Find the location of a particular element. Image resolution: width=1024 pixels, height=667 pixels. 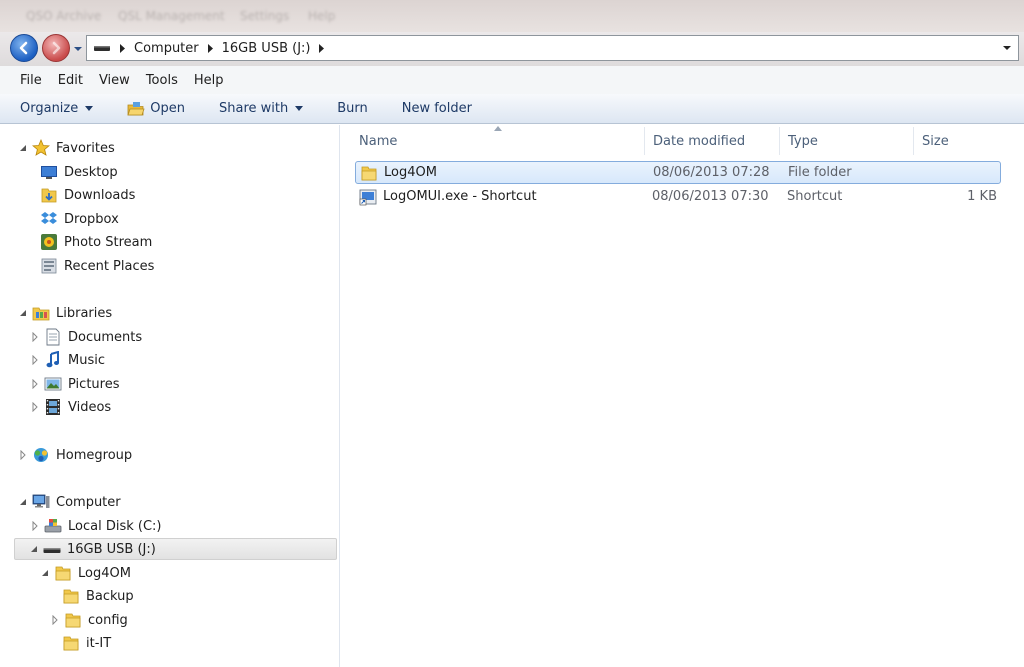

tree-downloads: Downloads is located at coordinates (87, 195).